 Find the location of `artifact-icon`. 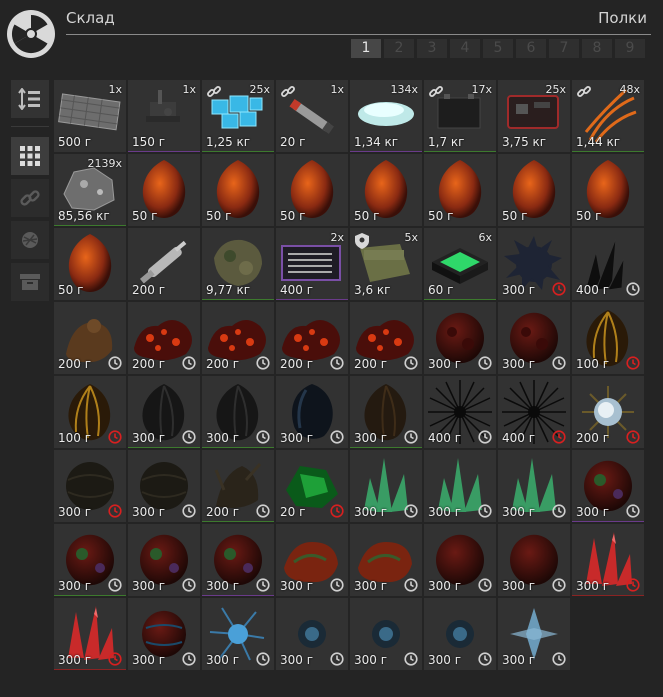

artifact-icon is located at coordinates (30, 240).